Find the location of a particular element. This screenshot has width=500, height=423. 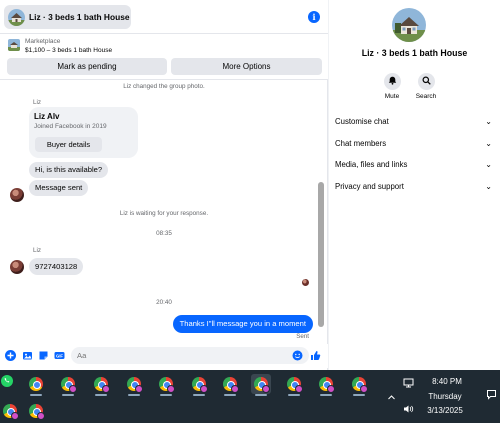

listing-title: $1,100 – 3 beds 1 bath House is located at coordinates (68, 50).